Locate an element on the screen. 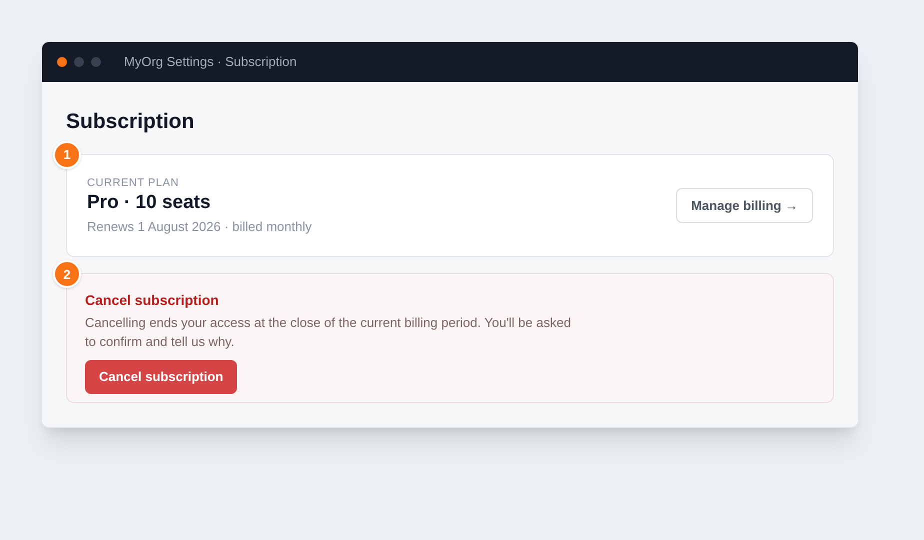  window-title: MyOrg Settings · Subscription is located at coordinates (210, 62).